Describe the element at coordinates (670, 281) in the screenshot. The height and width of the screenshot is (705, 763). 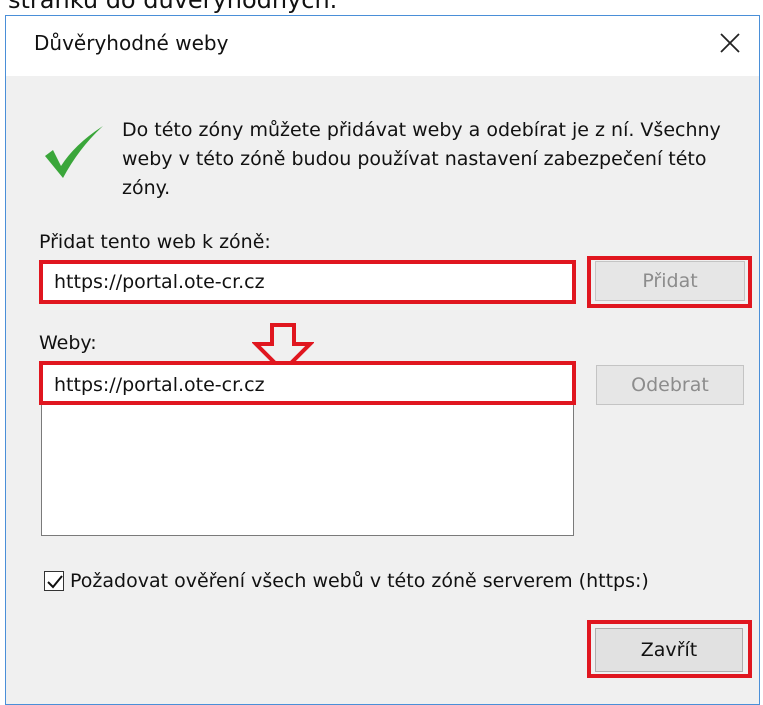
I see `add-button: Přidat` at that location.